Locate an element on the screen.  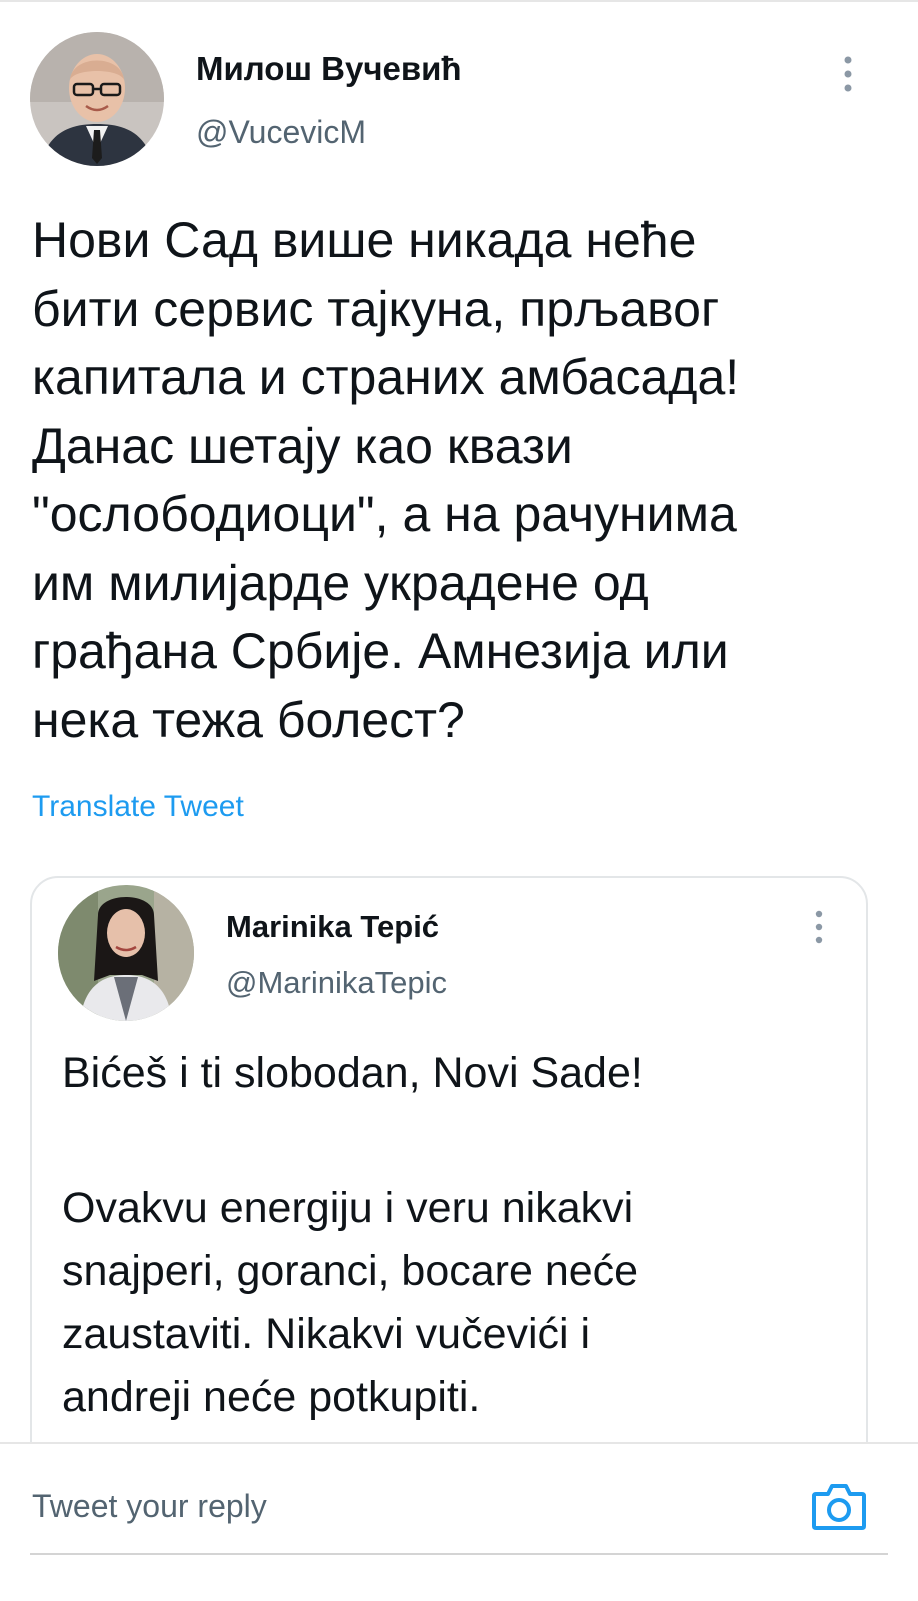
tweet-text-line: нека тежа болест? is located at coordinates (248, 719).